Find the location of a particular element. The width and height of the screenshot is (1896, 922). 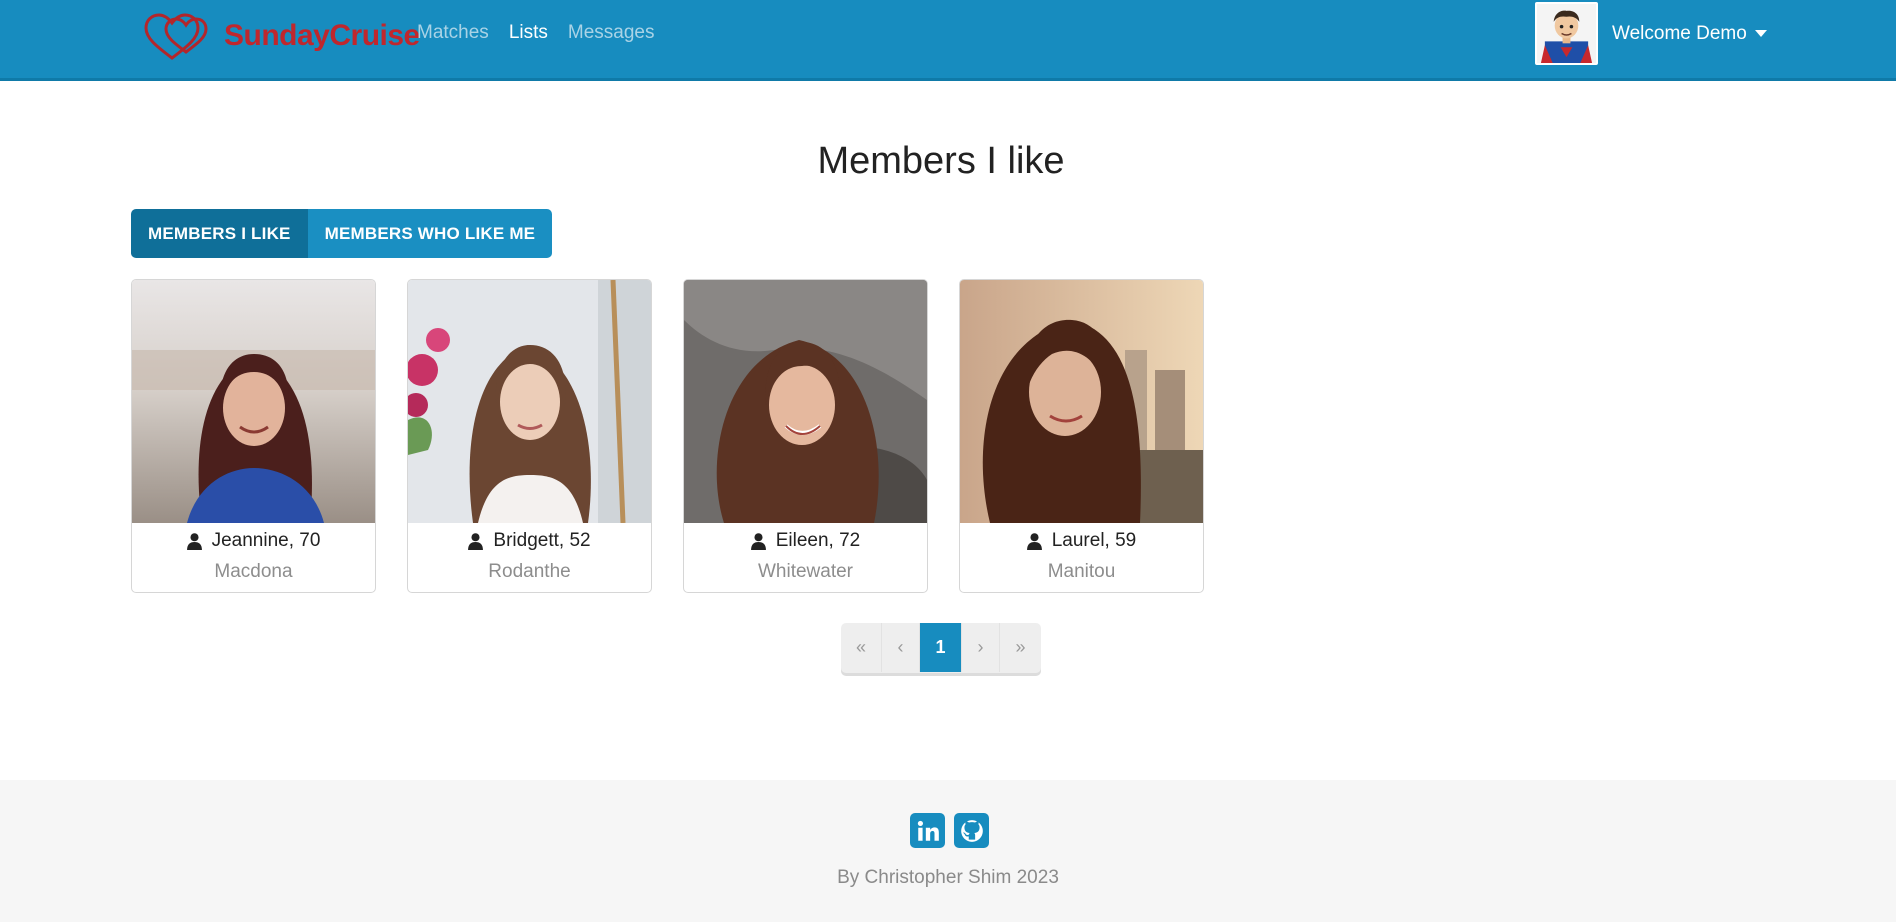

nav-link-messages: Messages is located at coordinates (611, 33).